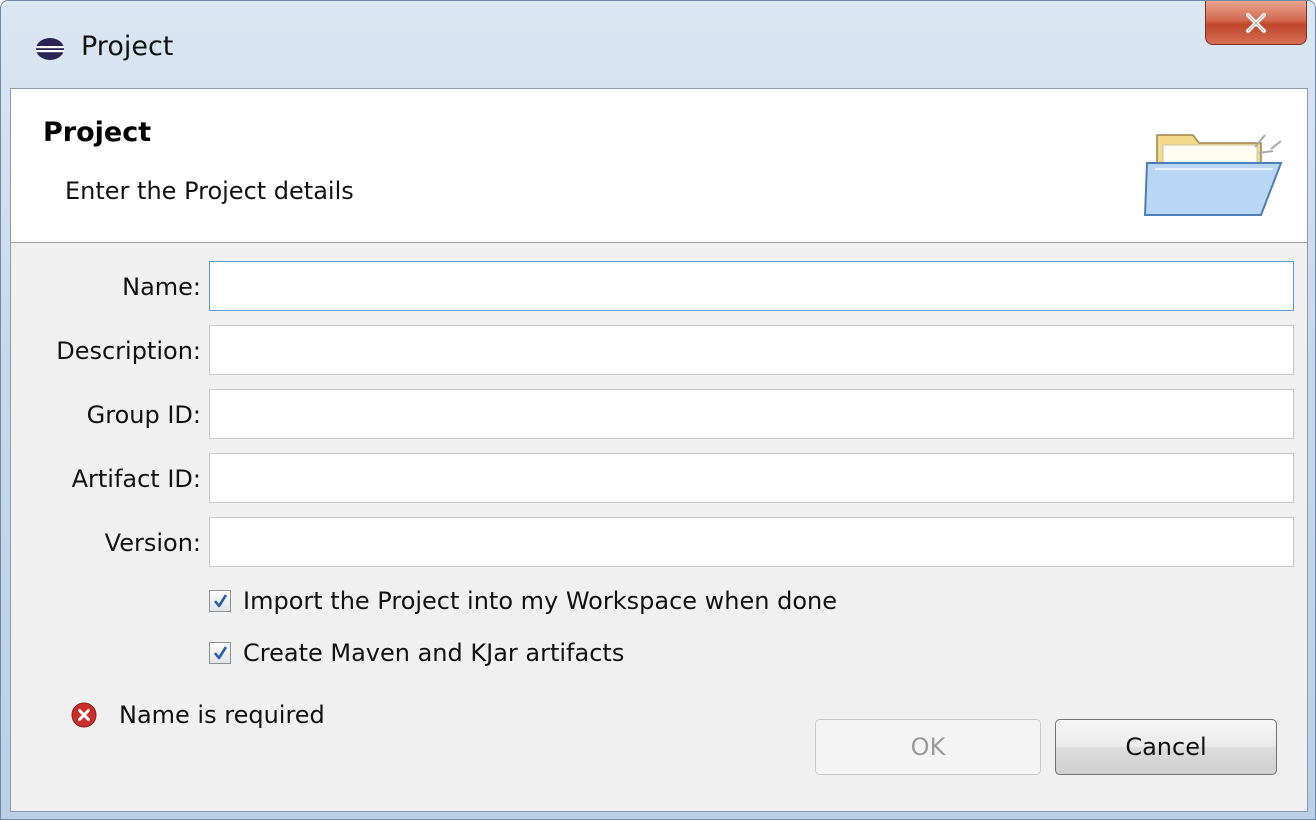 The width and height of the screenshot is (1316, 820). I want to click on banner-subtitle: Enter the Project details, so click(209, 191).